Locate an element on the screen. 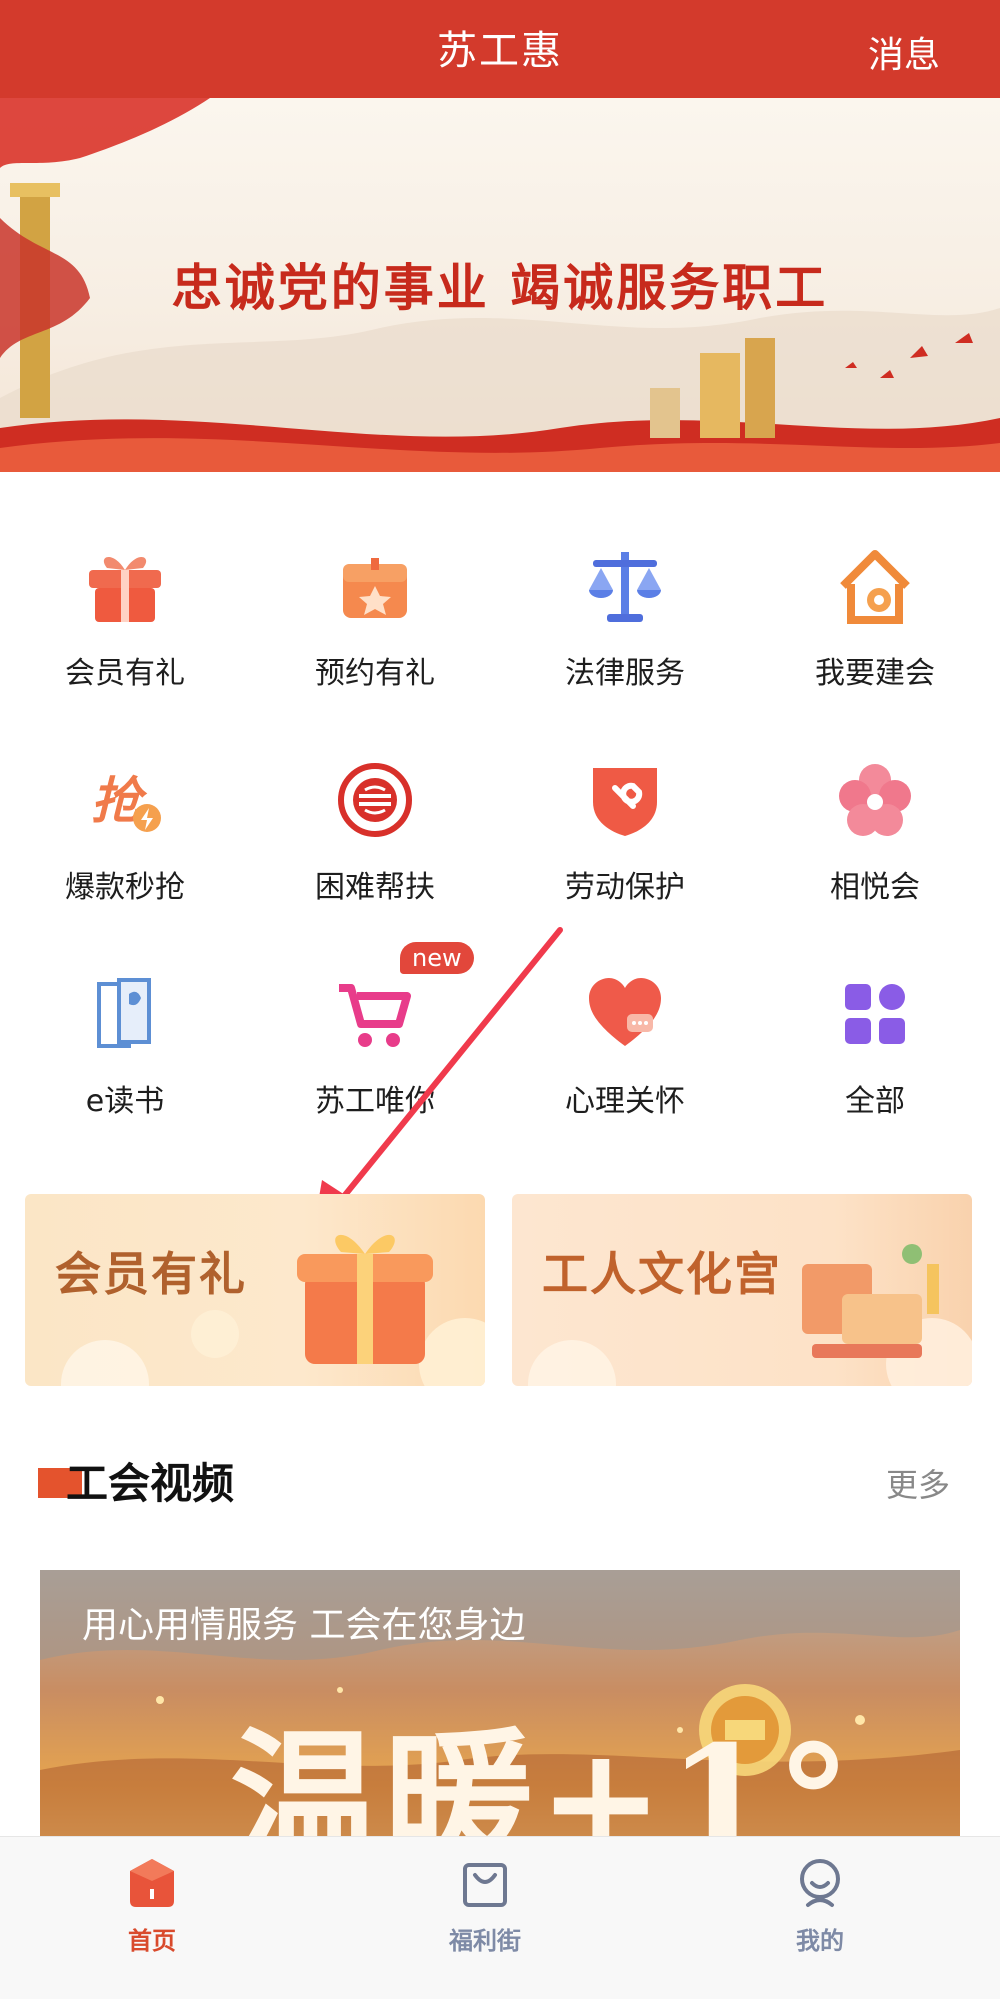 This screenshot has width=1000, height=1999. tab-label: 首页 is located at coordinates (152, 1941).